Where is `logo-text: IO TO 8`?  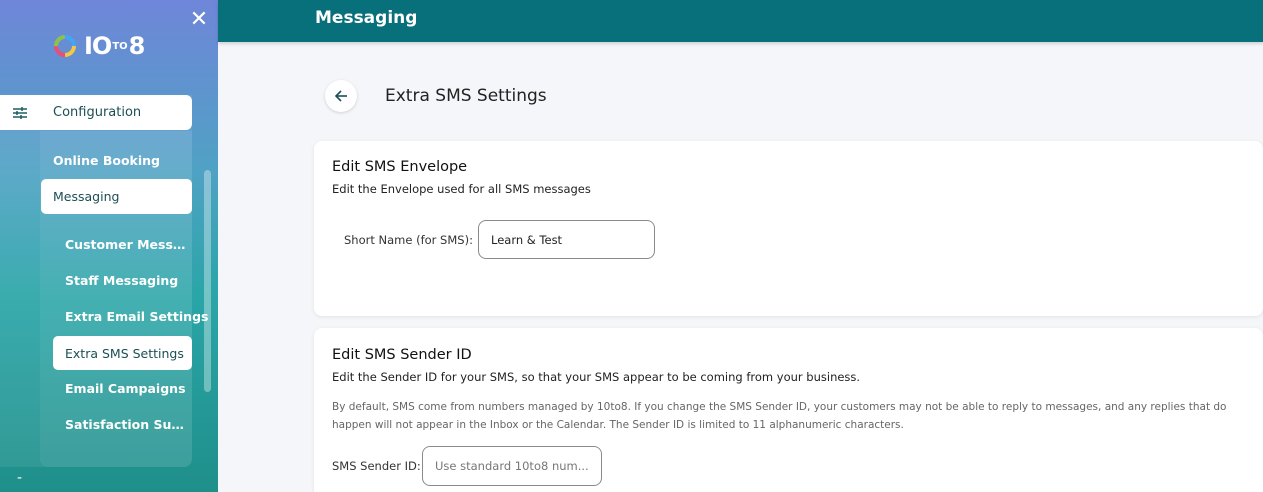 logo-text: IO TO 8 is located at coordinates (115, 46).